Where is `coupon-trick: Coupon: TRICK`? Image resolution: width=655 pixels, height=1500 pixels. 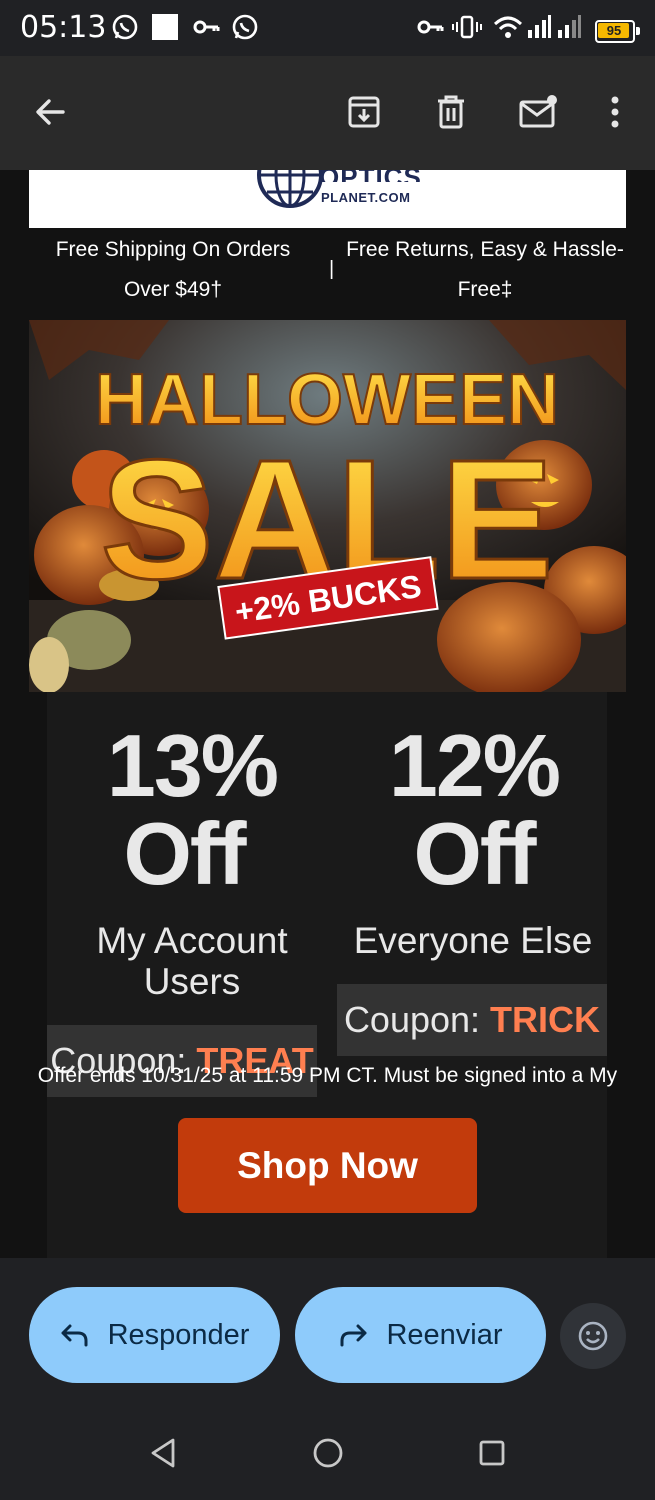 coupon-trick: Coupon: TRICK is located at coordinates (472, 1020).